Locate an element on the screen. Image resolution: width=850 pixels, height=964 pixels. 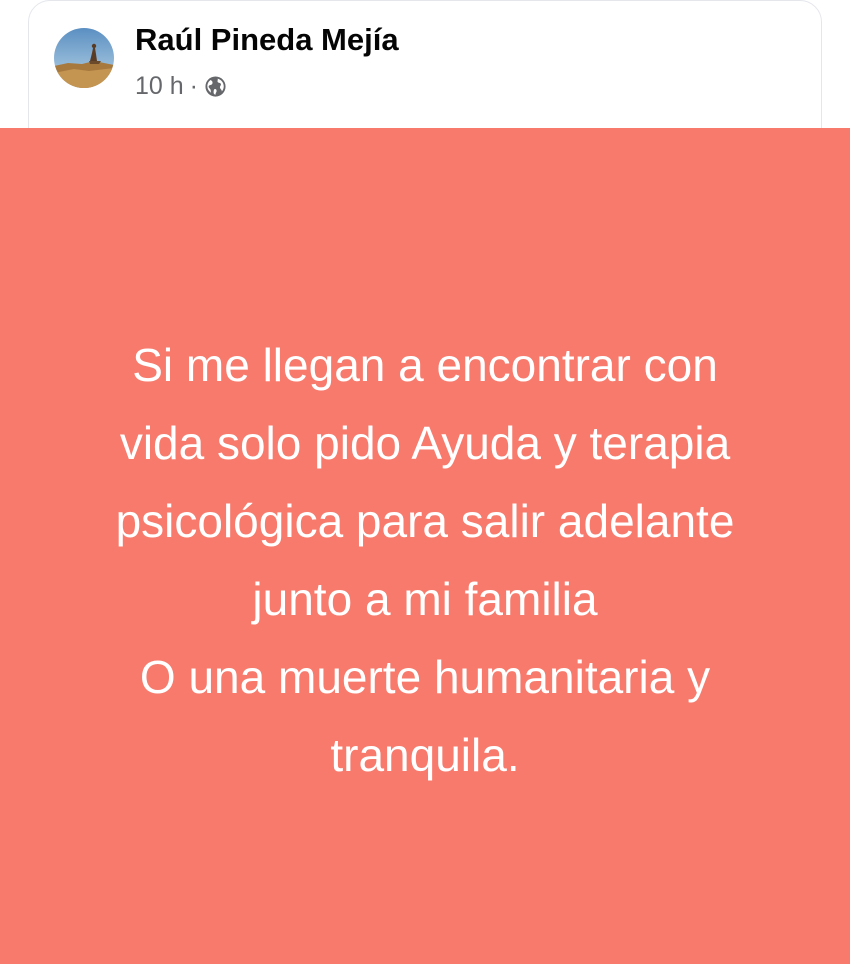
globe-icon is located at coordinates (215, 86).